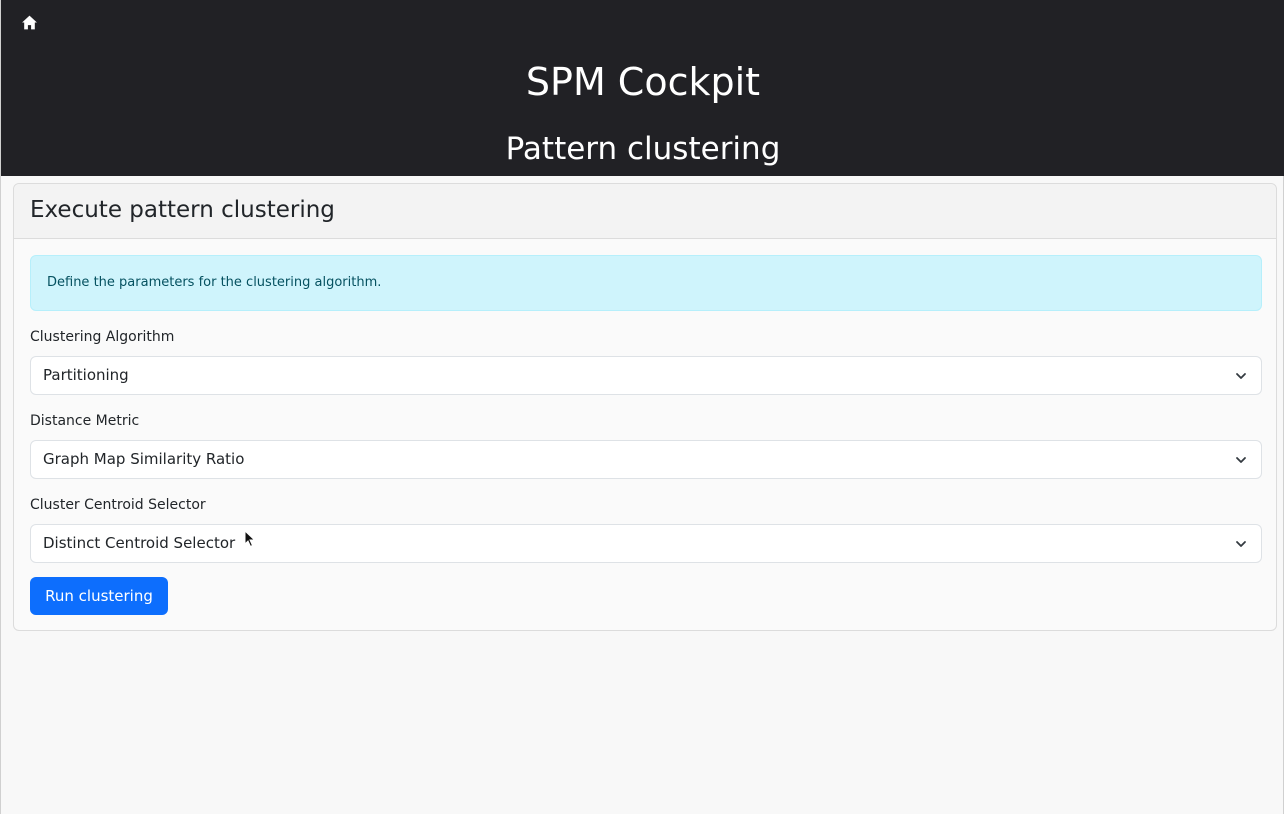 The height and width of the screenshot is (814, 1284). What do you see at coordinates (182, 210) in the screenshot?
I see `card-title: Execute pattern clustering` at bounding box center [182, 210].